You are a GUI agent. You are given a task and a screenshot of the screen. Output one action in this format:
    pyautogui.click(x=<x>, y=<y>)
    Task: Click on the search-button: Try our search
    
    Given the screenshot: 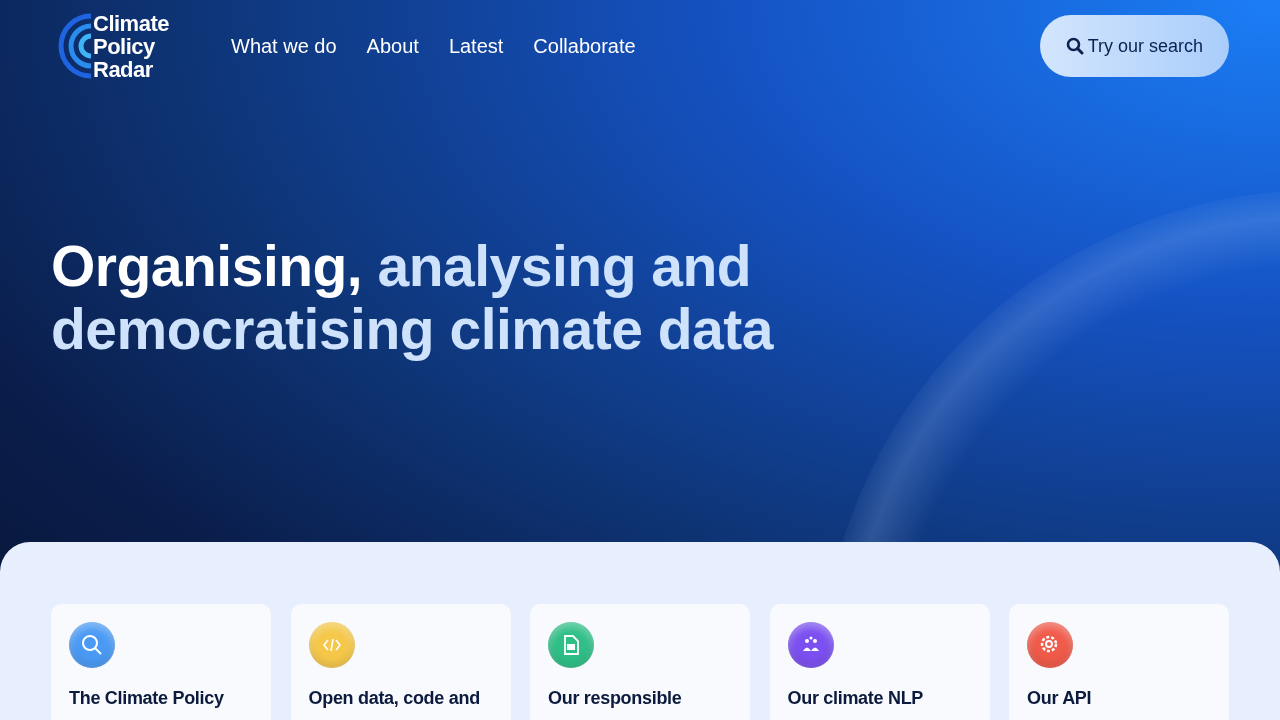 What is the action you would take?
    pyautogui.click(x=1134, y=46)
    